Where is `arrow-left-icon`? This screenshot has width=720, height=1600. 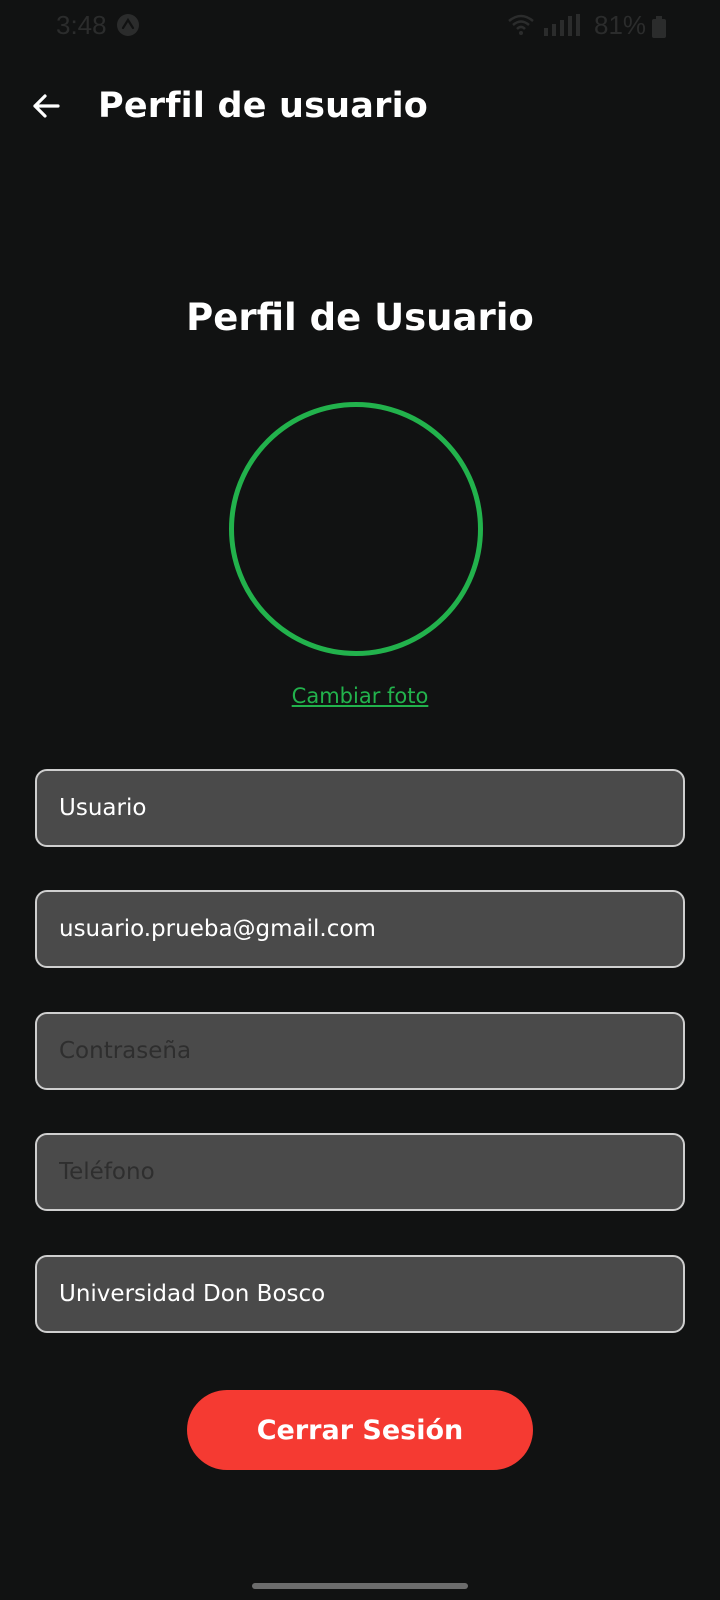
arrow-left-icon is located at coordinates (46, 106).